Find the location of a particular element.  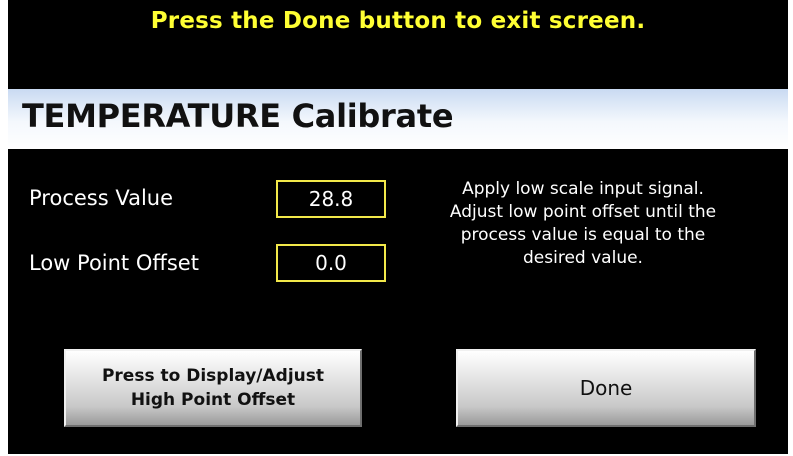

low-point-offset-label: Low Point Offset is located at coordinates (114, 263).